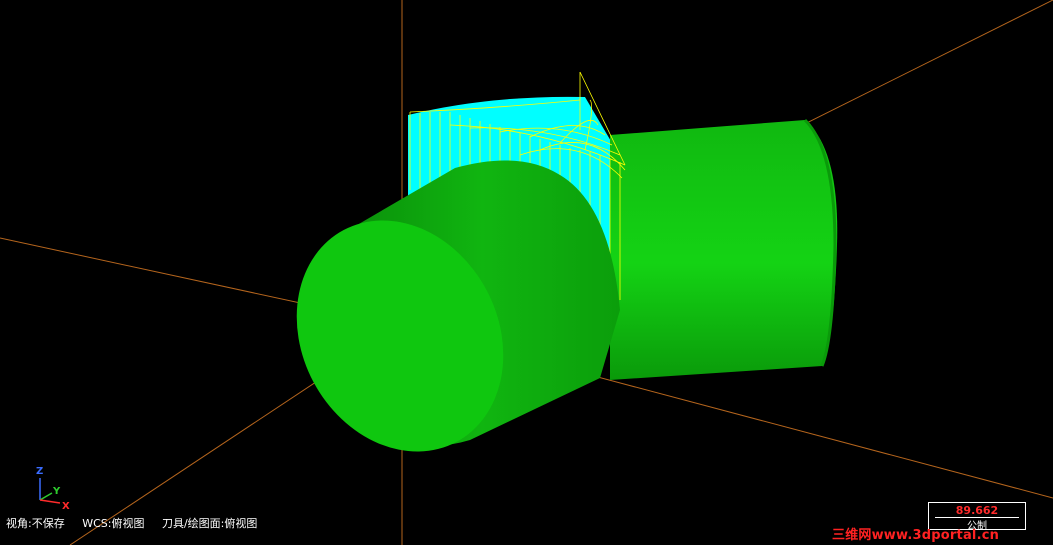 The width and height of the screenshot is (1053, 545). I want to click on status-bar: 视角:不保存 WCS:俯视图 刀具/绘图面:俯视图, so click(138, 523).